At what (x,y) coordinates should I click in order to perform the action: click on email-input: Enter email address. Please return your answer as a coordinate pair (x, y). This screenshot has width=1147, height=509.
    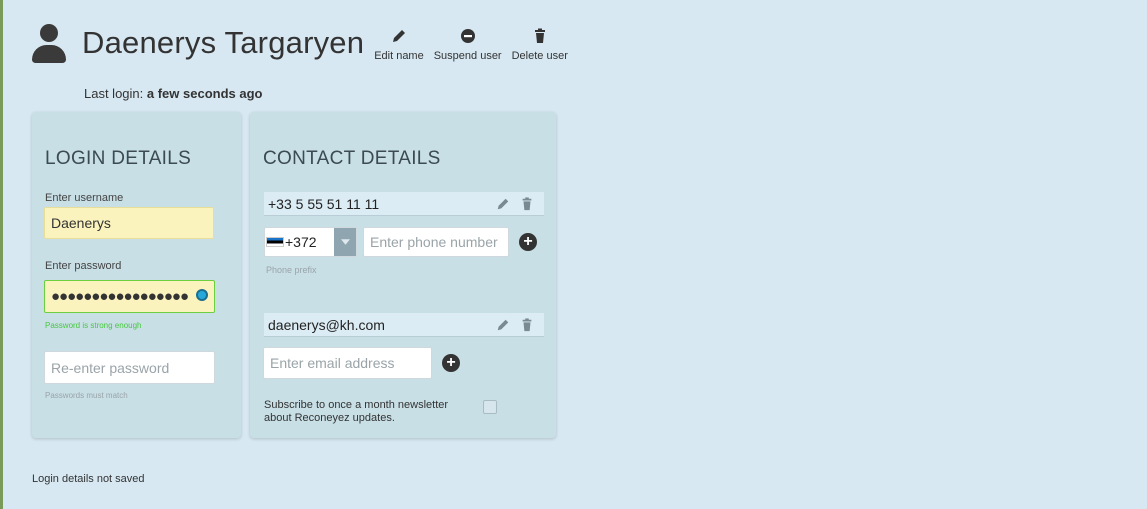
    Looking at the image, I should click on (347, 363).